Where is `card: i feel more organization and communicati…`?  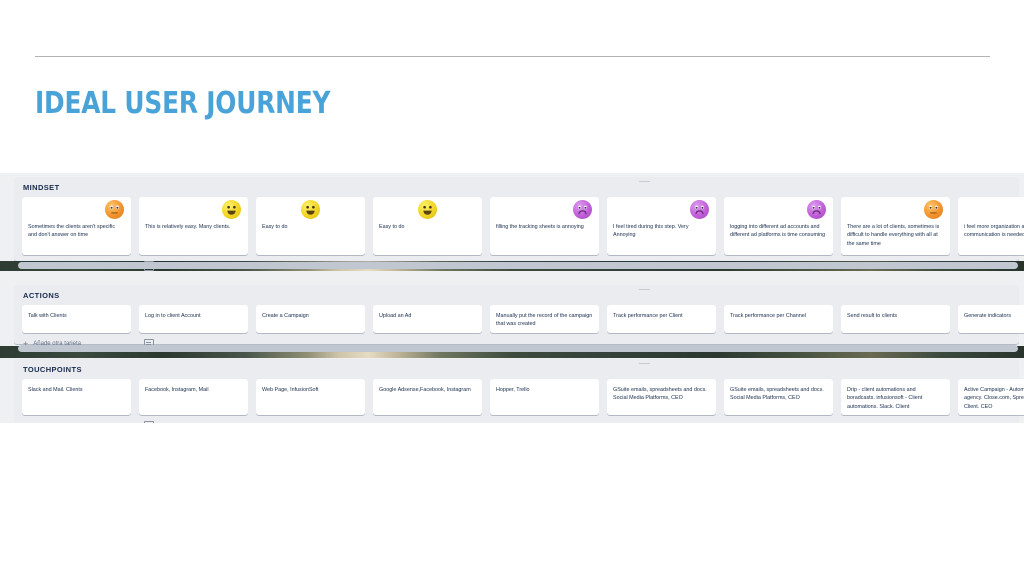 card: i feel more organization and communicati… is located at coordinates (991, 226).